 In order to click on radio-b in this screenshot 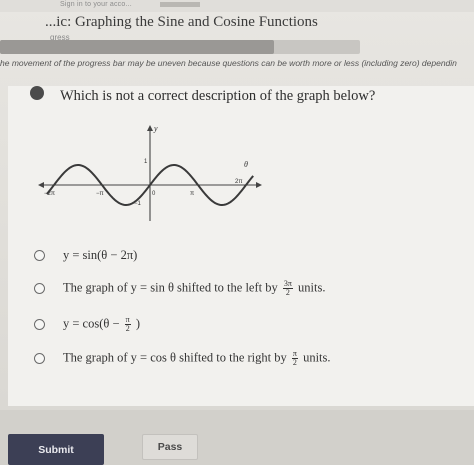, I will do `click(39, 288)`.